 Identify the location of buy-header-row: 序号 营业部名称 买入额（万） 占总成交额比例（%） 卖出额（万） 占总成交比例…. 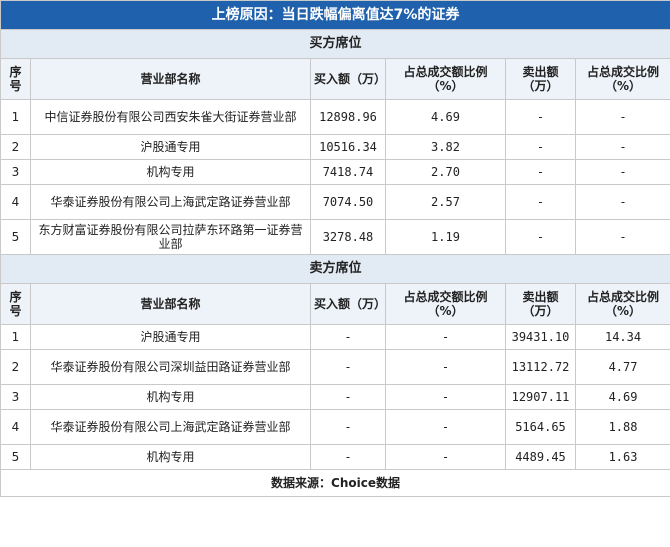
(335, 79).